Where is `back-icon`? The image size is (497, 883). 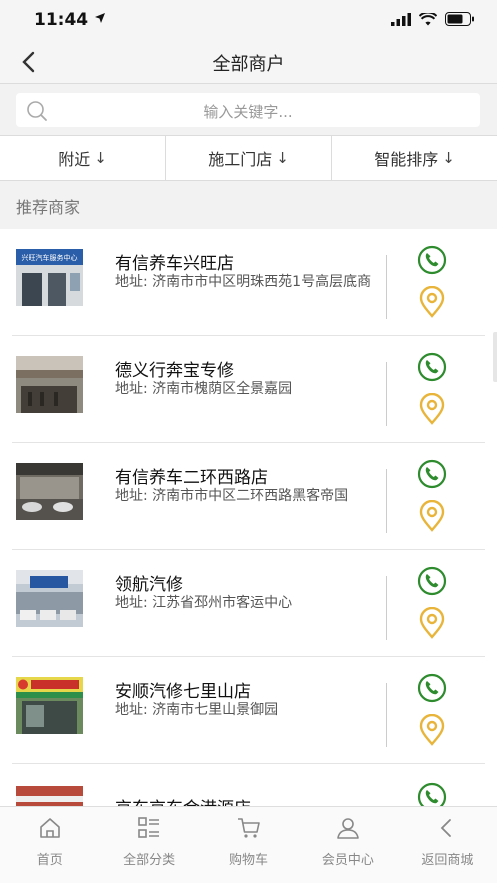 back-icon is located at coordinates (446, 828).